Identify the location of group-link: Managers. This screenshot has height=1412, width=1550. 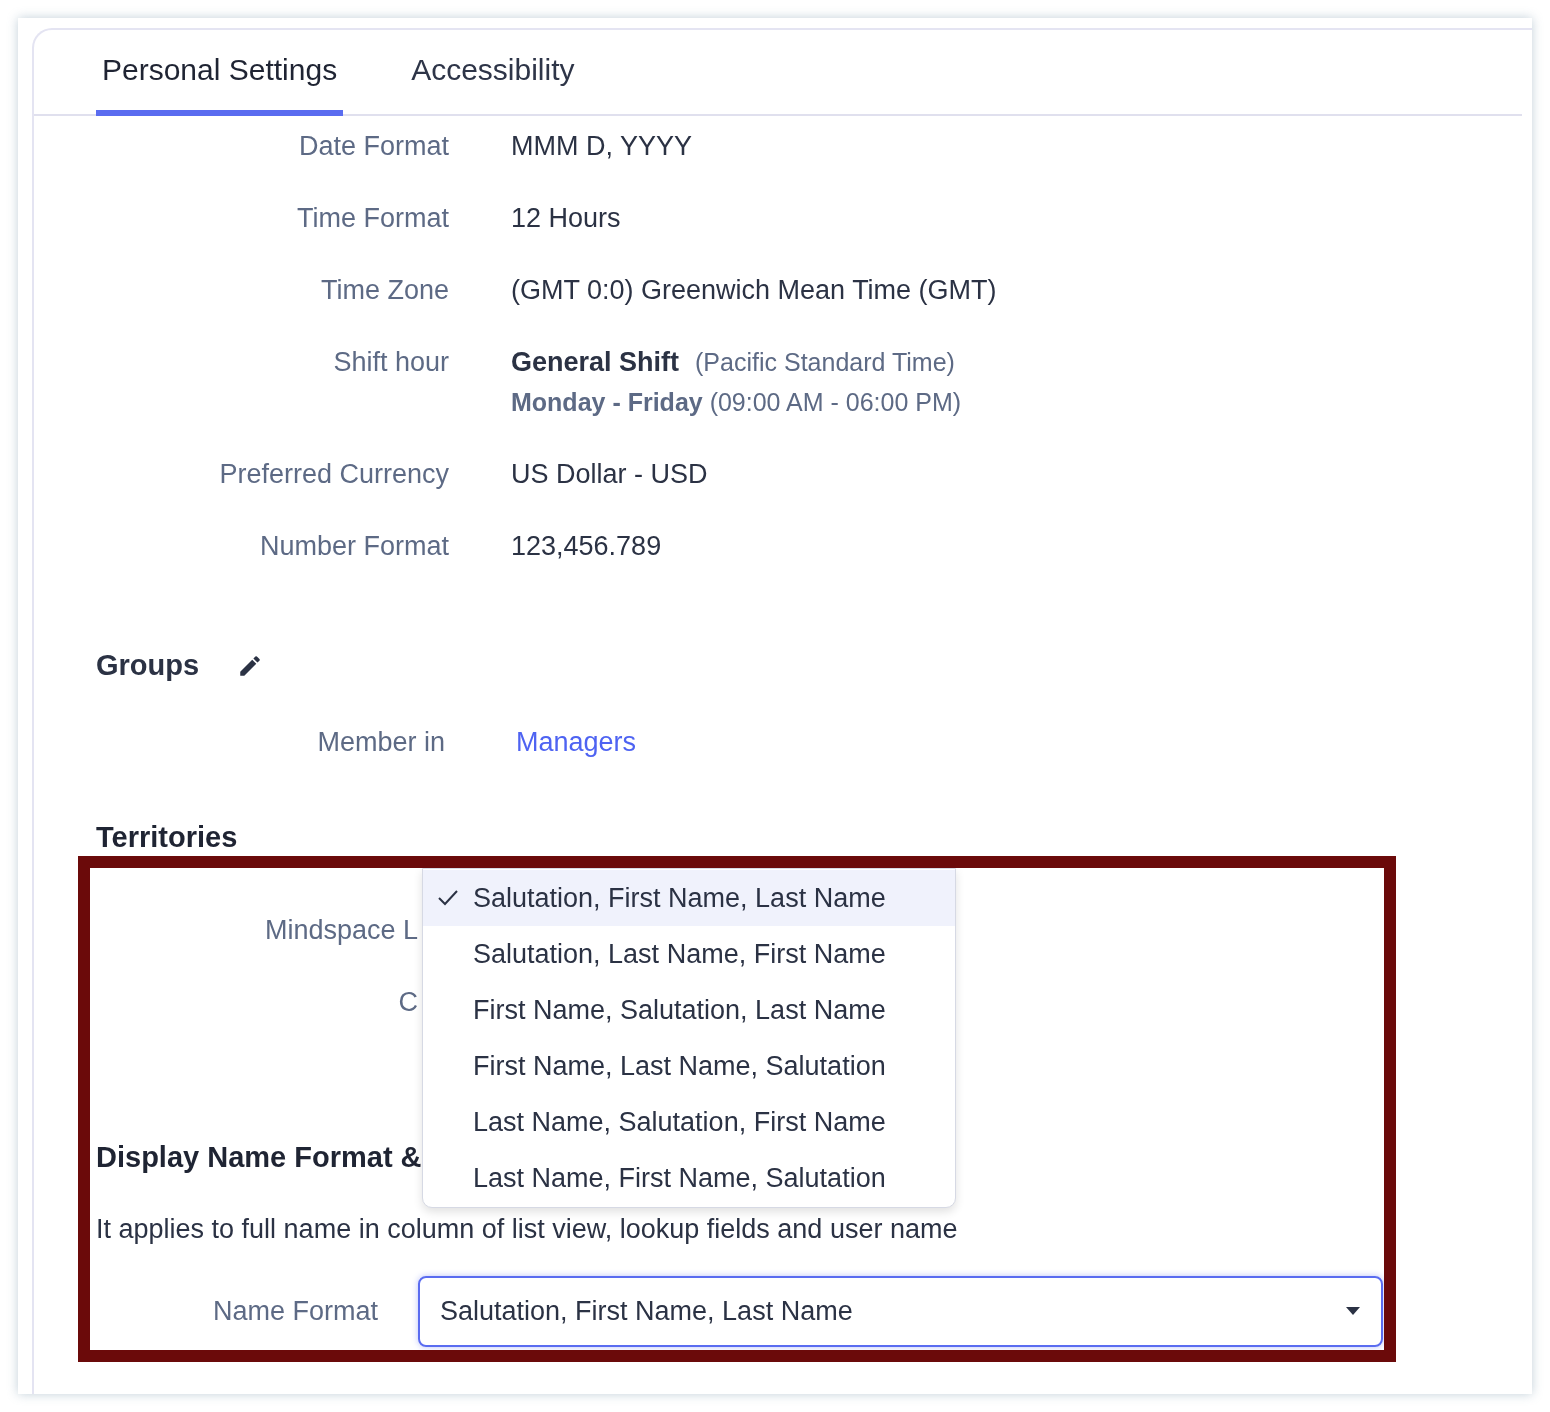
(576, 741).